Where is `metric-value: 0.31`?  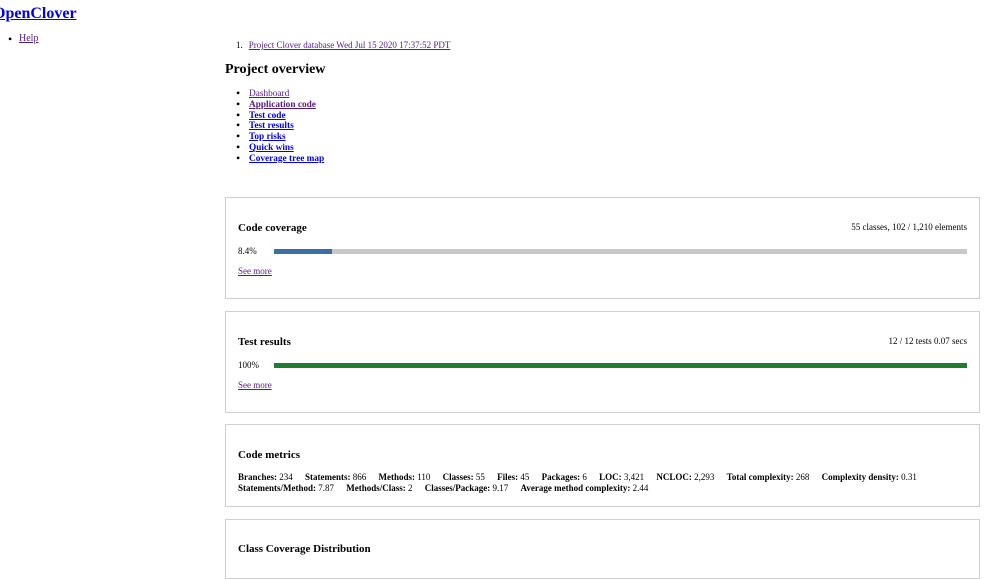 metric-value: 0.31 is located at coordinates (909, 477).